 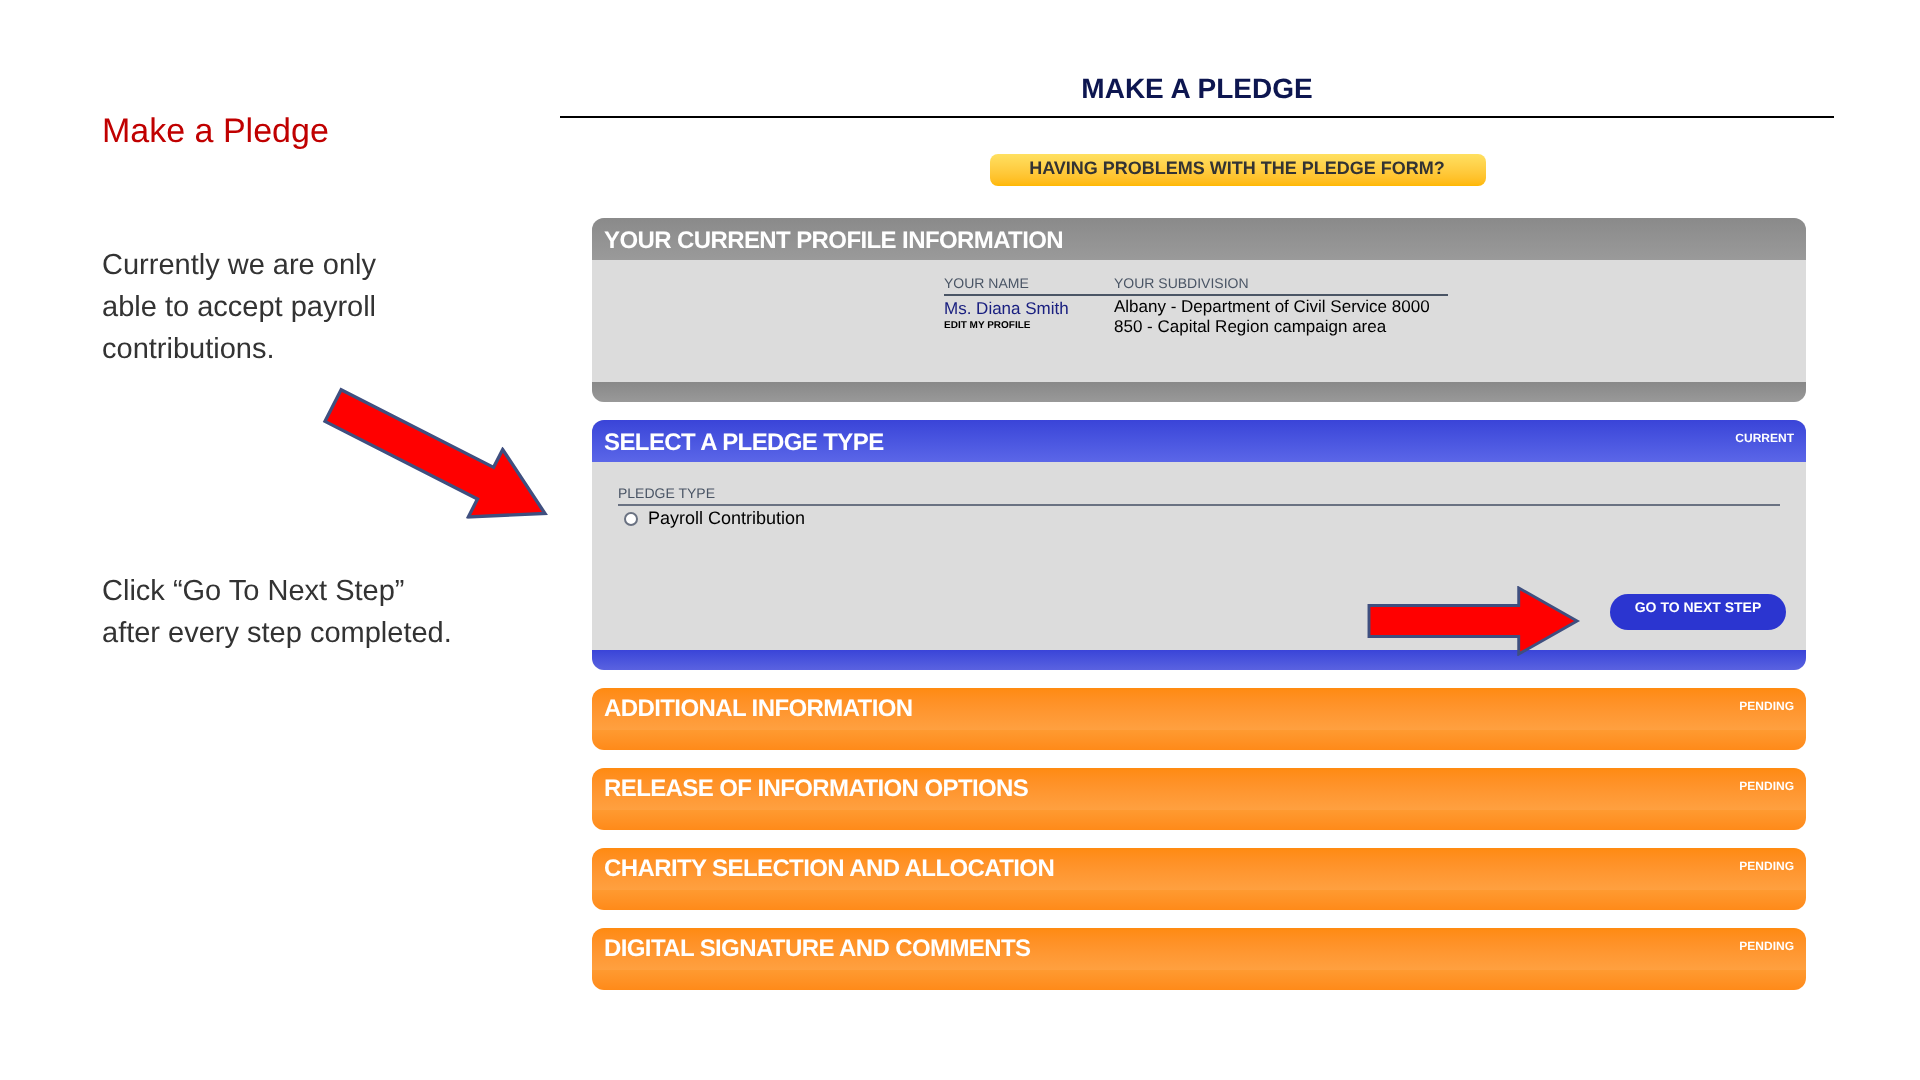 I want to click on step-title: ADDITIONAL INFORMATION, so click(x=758, y=709).